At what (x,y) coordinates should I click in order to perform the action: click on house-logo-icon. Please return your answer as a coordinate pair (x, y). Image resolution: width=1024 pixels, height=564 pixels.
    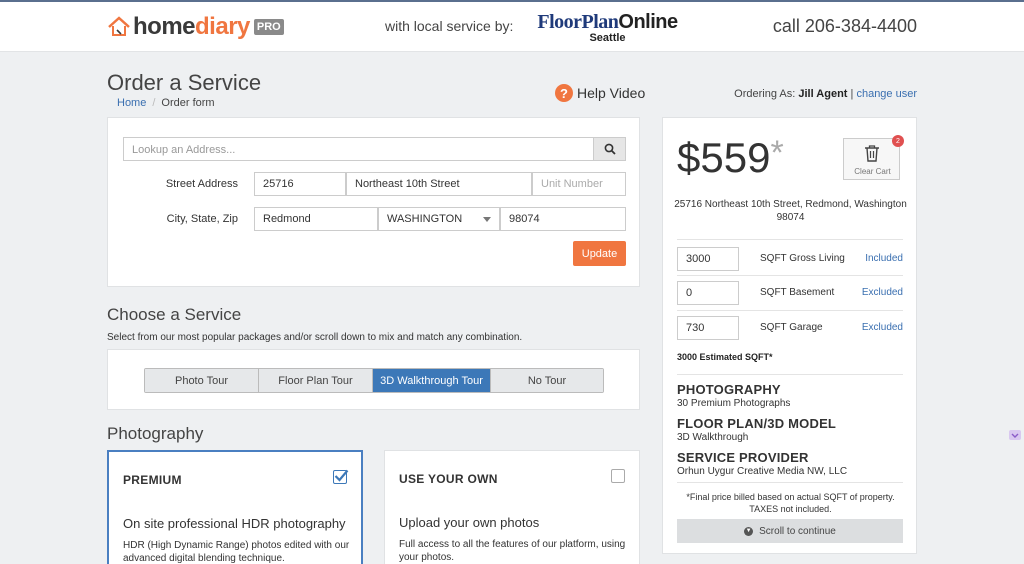
    Looking at the image, I should click on (119, 26).